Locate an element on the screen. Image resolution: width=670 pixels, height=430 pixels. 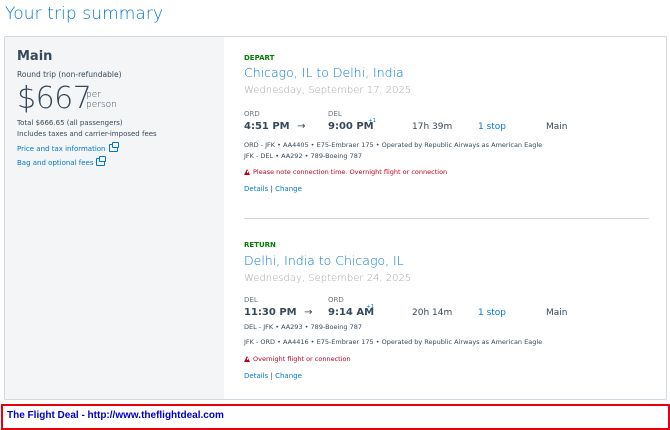
includes-taxes: Includes taxes and carrier-imposed fees is located at coordinates (87, 134).